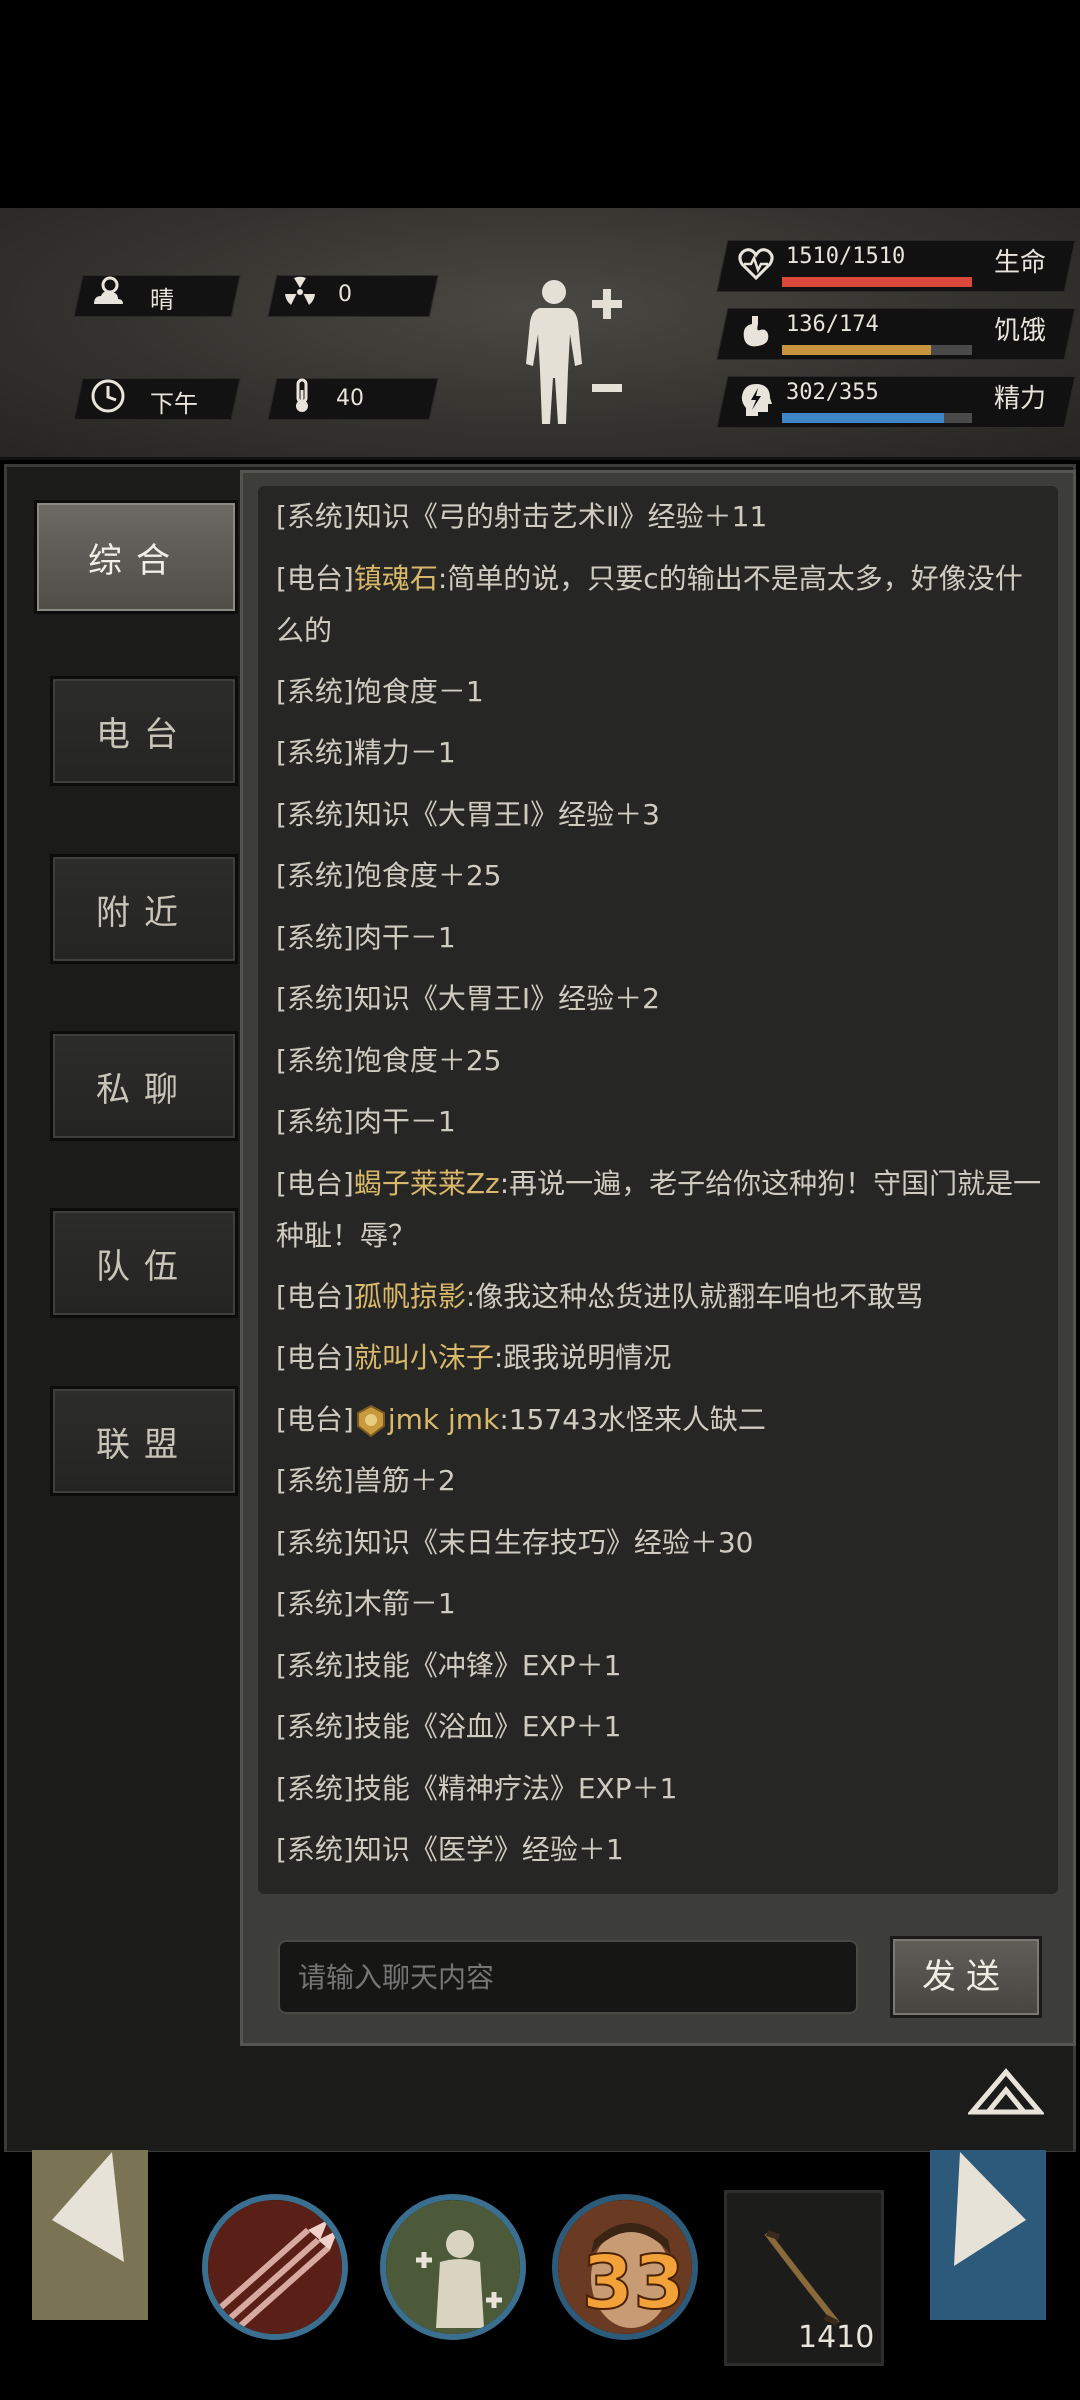 Image resolution: width=1080 pixels, height=2400 pixels. I want to click on hunger-label: 饥饿, so click(1020, 331).